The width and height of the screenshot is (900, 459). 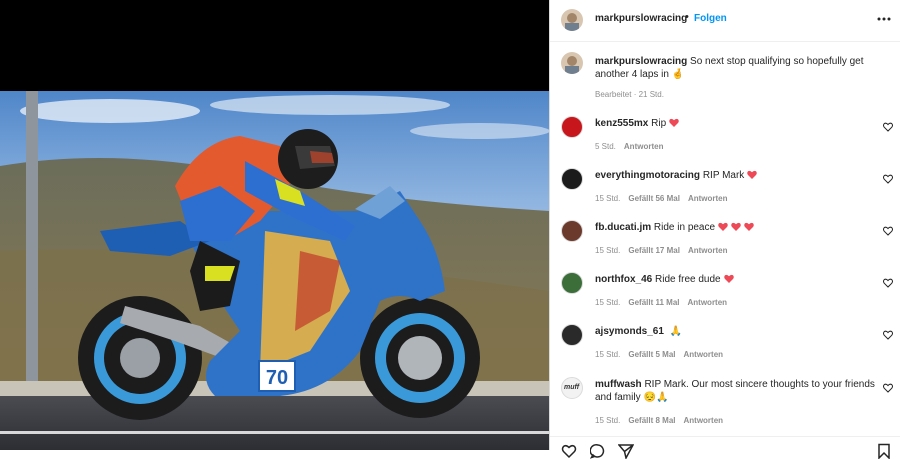 What do you see at coordinates (735, 279) in the screenshot?
I see `comment-text: northfox_46 Ride free dude` at bounding box center [735, 279].